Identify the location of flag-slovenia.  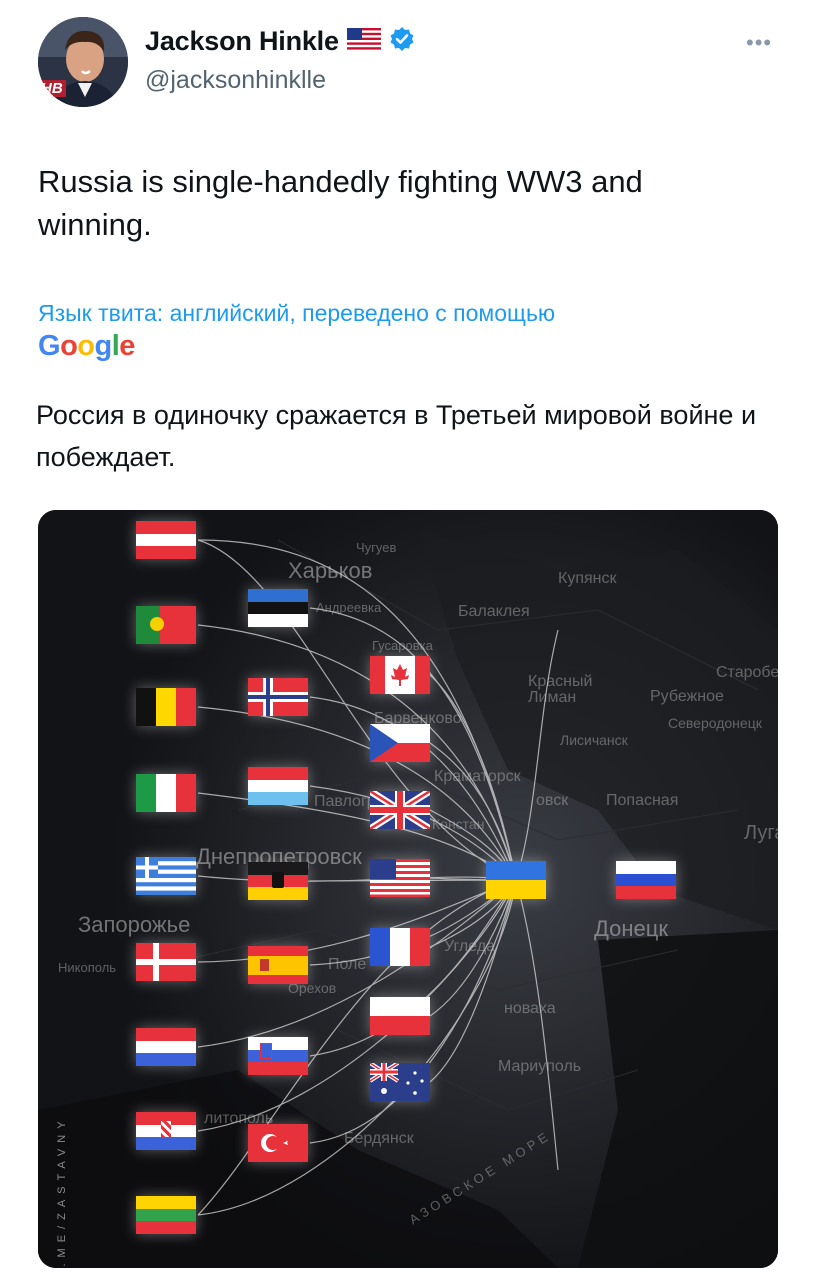
(278, 1056).